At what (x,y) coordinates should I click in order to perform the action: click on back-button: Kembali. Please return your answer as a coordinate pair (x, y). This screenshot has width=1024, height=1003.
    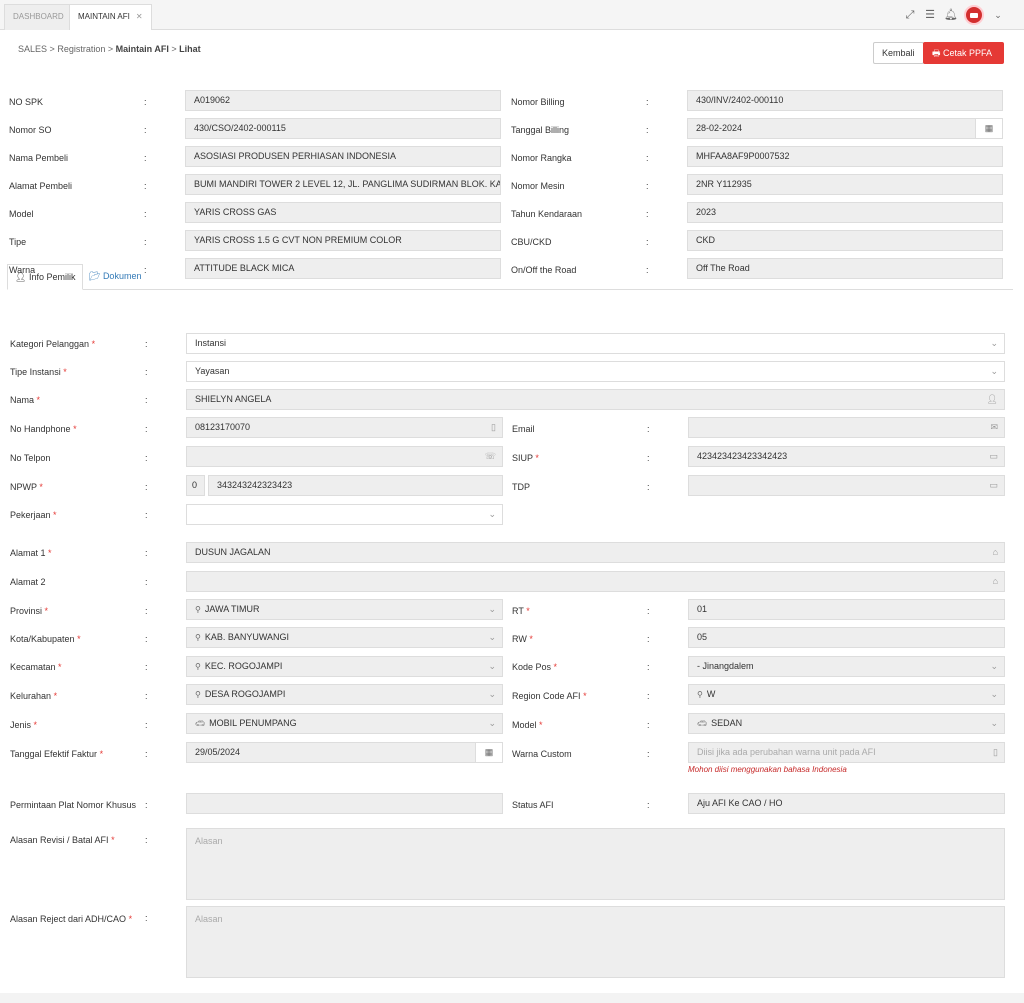
    Looking at the image, I should click on (898, 53).